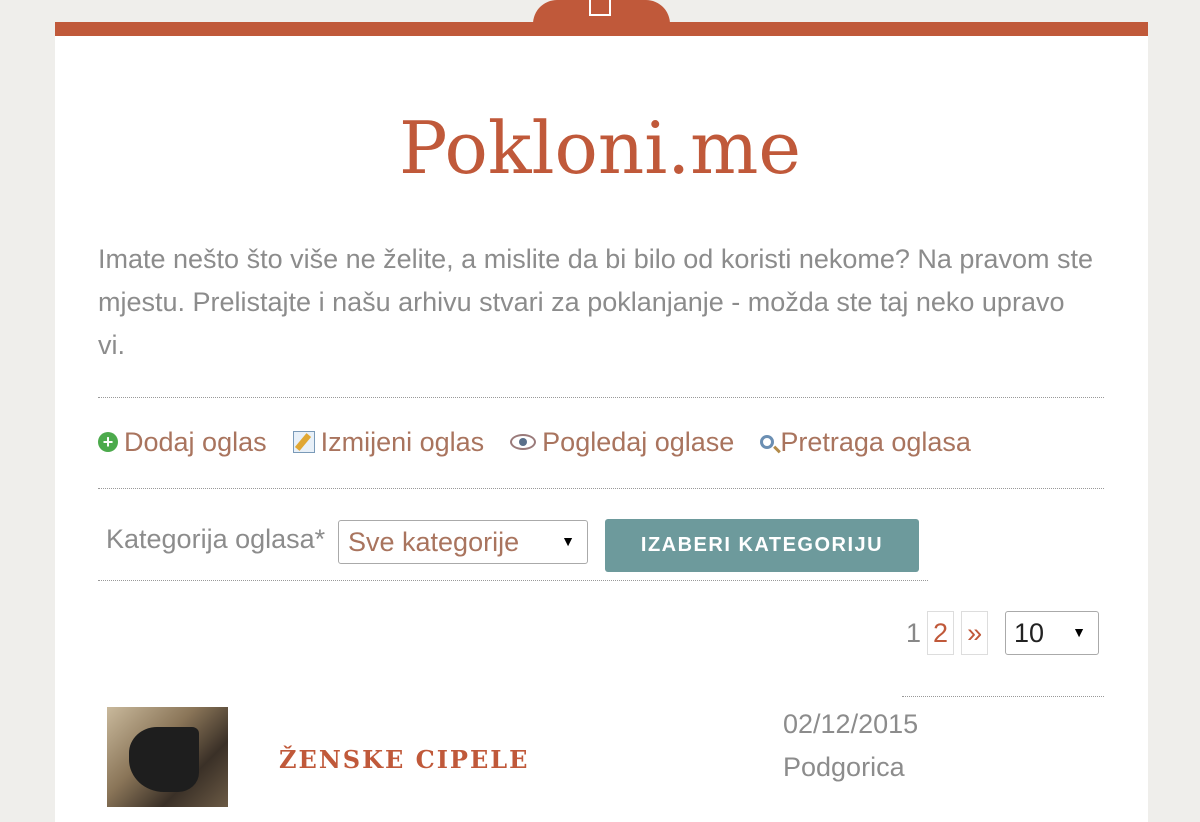 The width and height of the screenshot is (1200, 822). I want to click on add-icon: +, so click(108, 442).